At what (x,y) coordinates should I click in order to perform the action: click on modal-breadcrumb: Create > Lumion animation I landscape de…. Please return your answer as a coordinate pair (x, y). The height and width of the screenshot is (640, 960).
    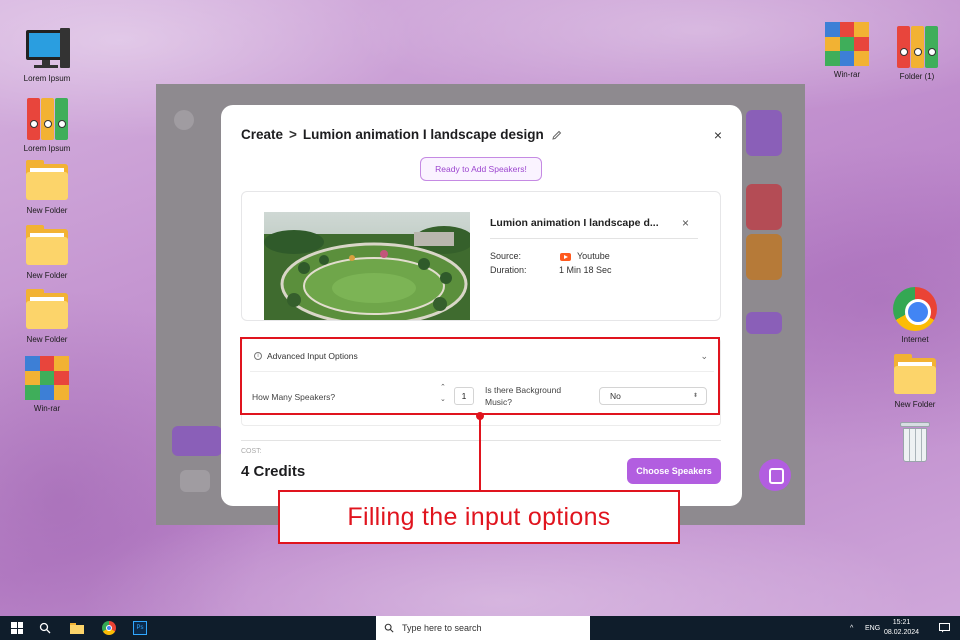
    Looking at the image, I should click on (401, 134).